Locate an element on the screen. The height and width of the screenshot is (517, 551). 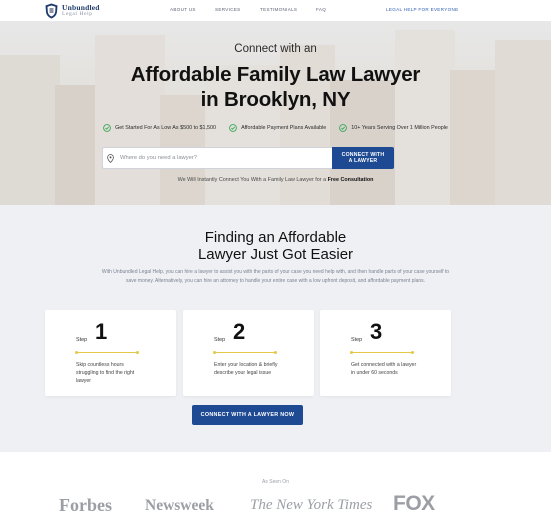
nav-faq: FAQ is located at coordinates (321, 9).